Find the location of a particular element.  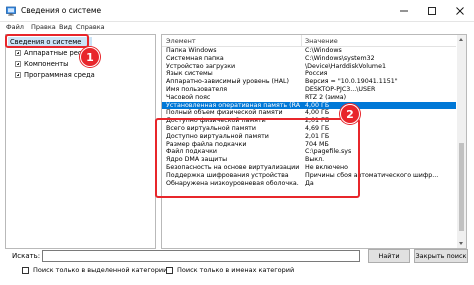

maximize-button is located at coordinates (431, 11).